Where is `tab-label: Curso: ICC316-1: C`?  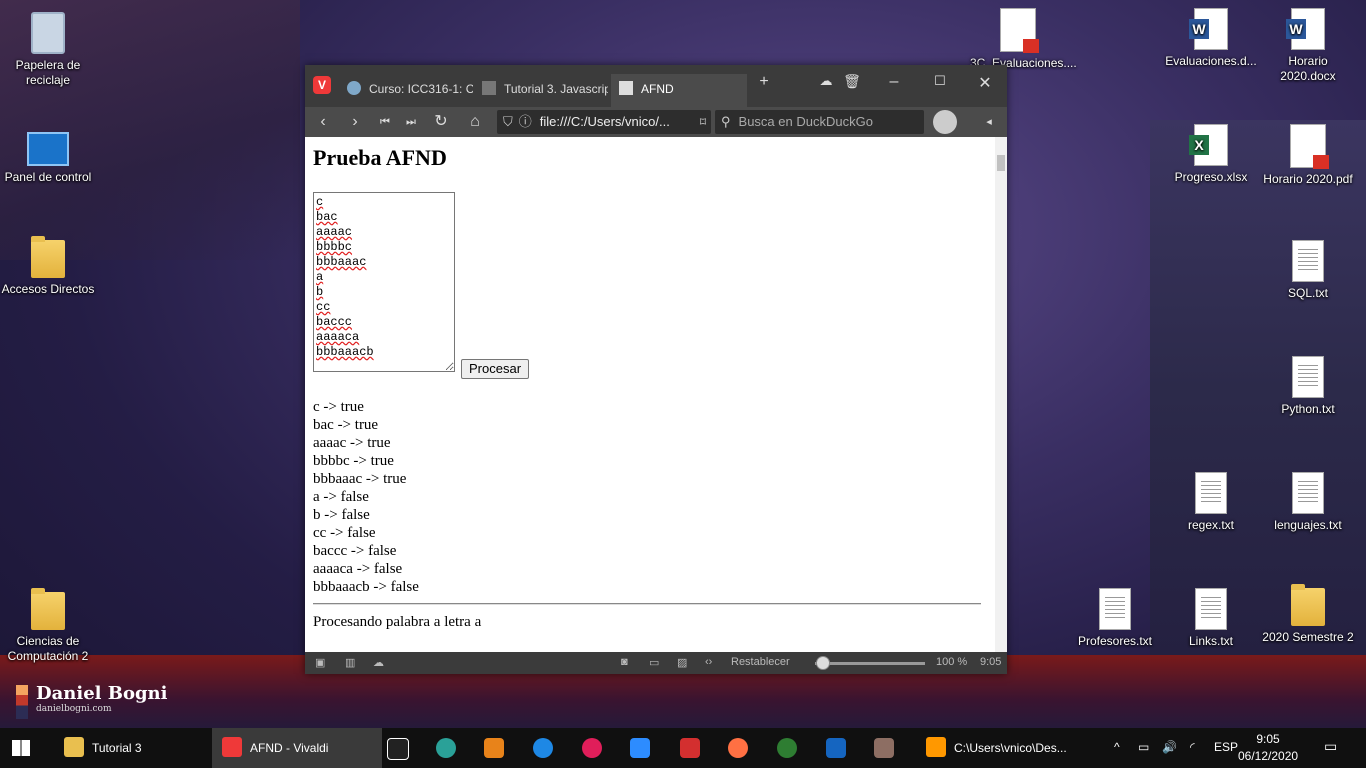 tab-label: Curso: ICC316-1: C is located at coordinates (421, 89).